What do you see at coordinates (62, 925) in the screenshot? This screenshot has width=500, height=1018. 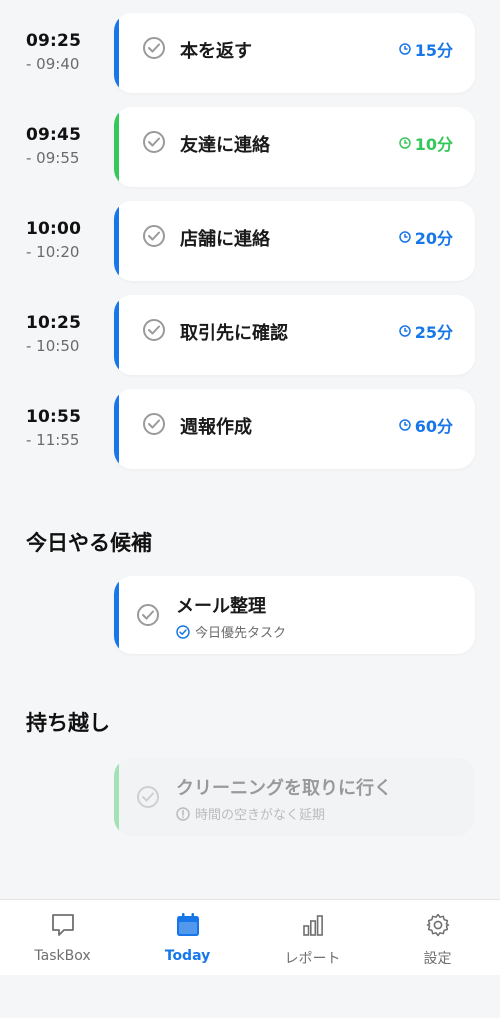 I see `inbox-icon` at bounding box center [62, 925].